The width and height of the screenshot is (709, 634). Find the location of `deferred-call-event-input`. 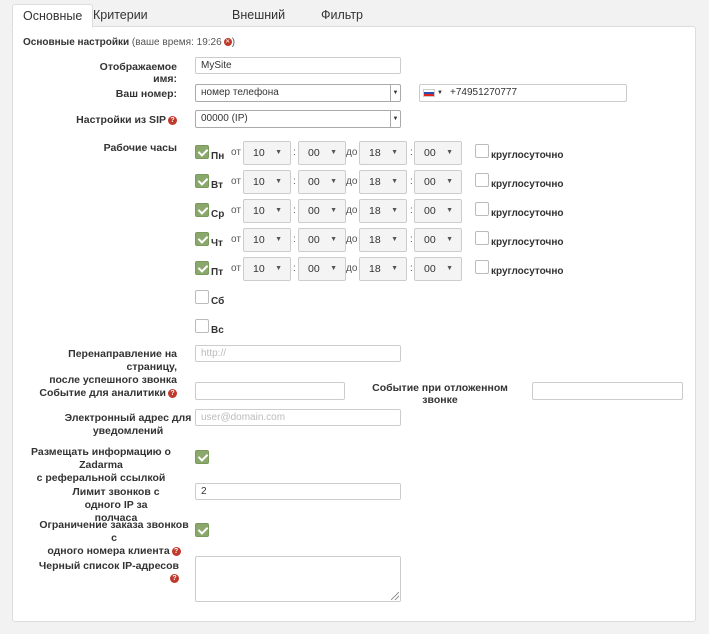

deferred-call-event-input is located at coordinates (607, 391).